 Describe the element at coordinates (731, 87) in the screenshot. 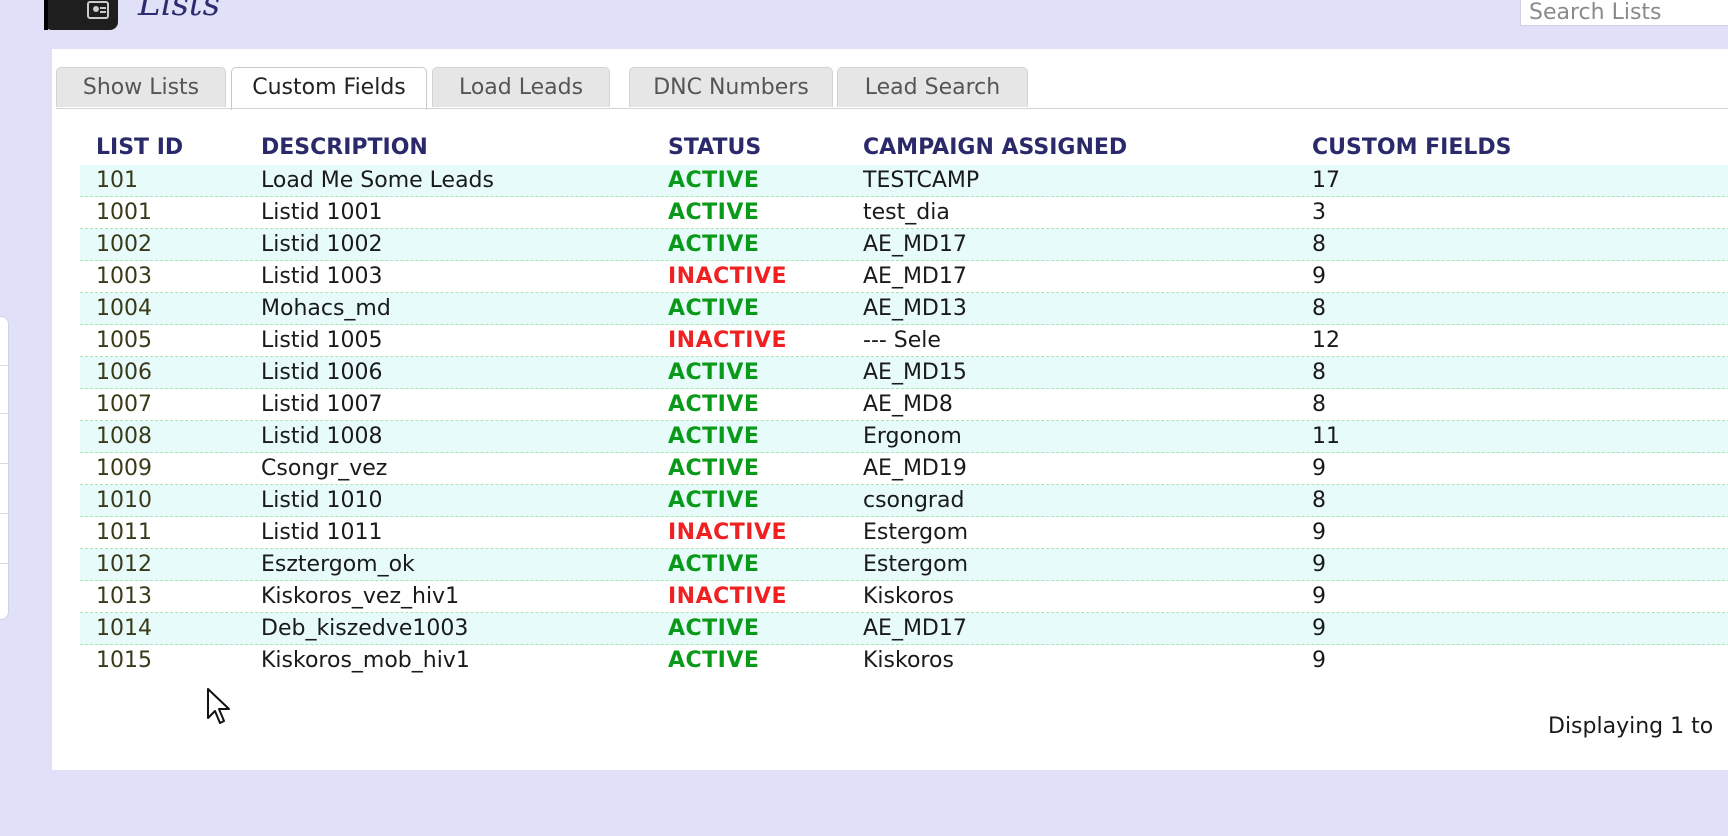

I see `tab-dnc-numbers: DNC Numbers` at that location.